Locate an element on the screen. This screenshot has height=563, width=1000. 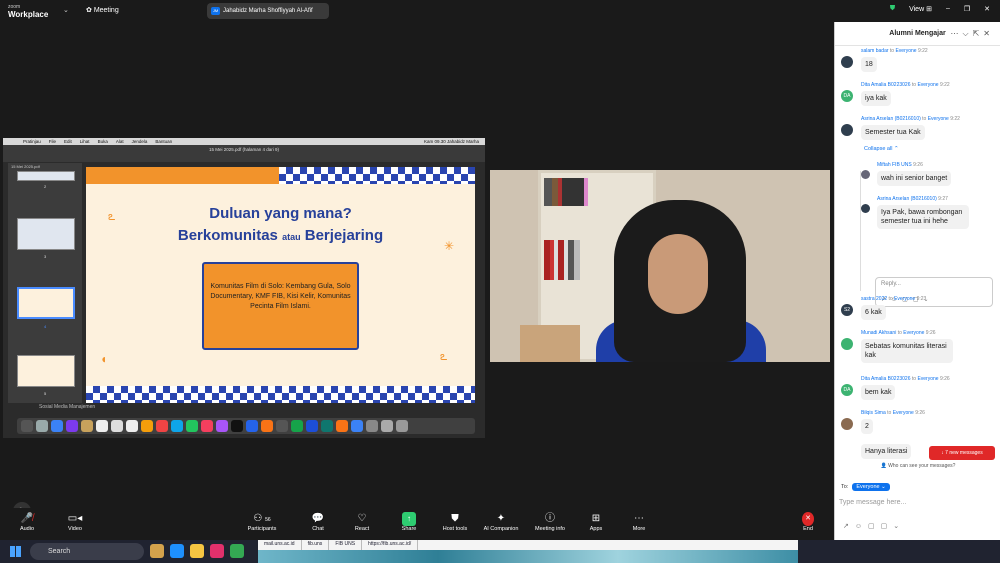
more-button: ⋯ More is located at coordinates (639, 522).